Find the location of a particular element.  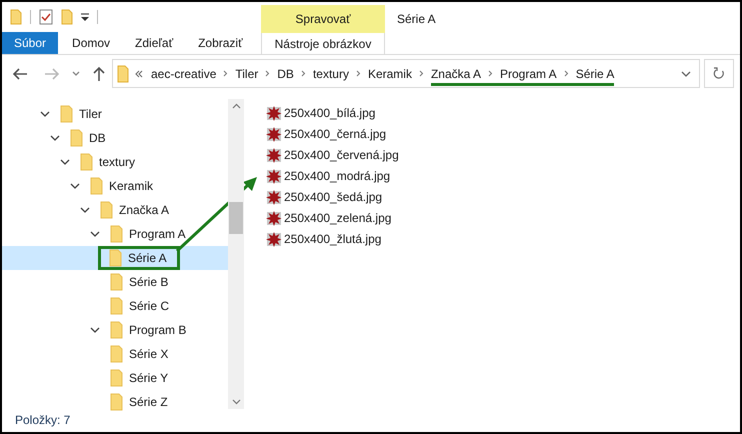

folder-label: Tiler is located at coordinates (90, 114).